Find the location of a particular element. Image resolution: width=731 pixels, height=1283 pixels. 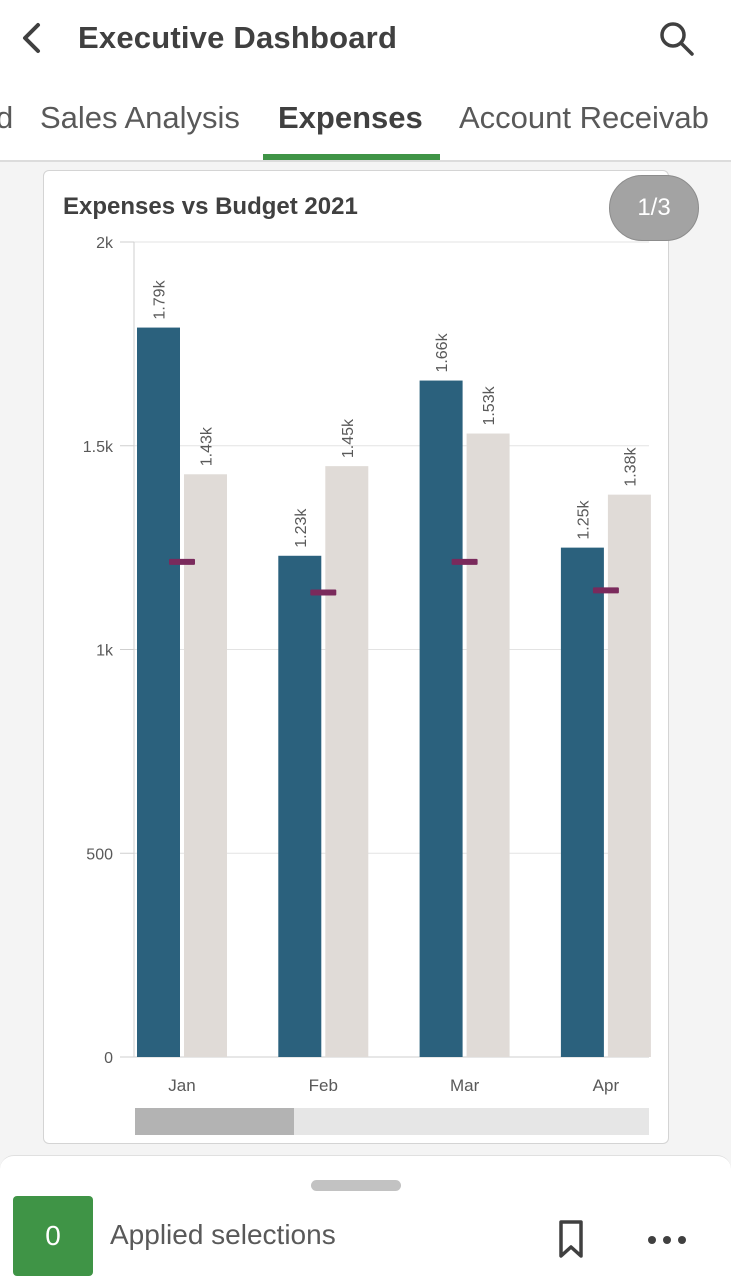

chart-title: Expenses vs Budget 2021 is located at coordinates (210, 206).